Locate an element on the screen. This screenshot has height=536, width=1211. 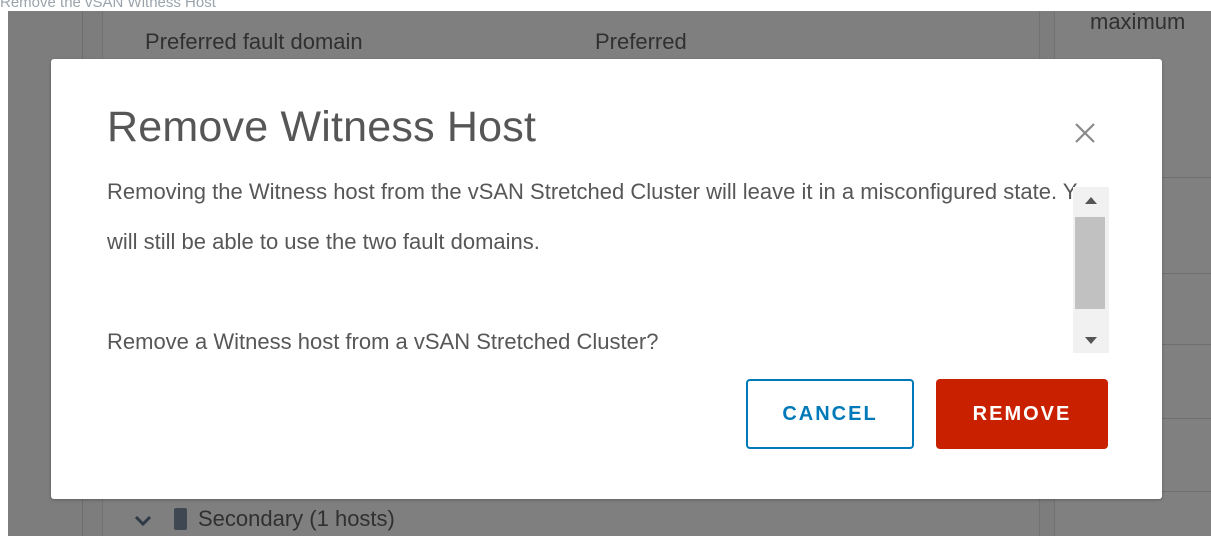
page-caption: Remove the vSAN Witness Host is located at coordinates (108, 5).